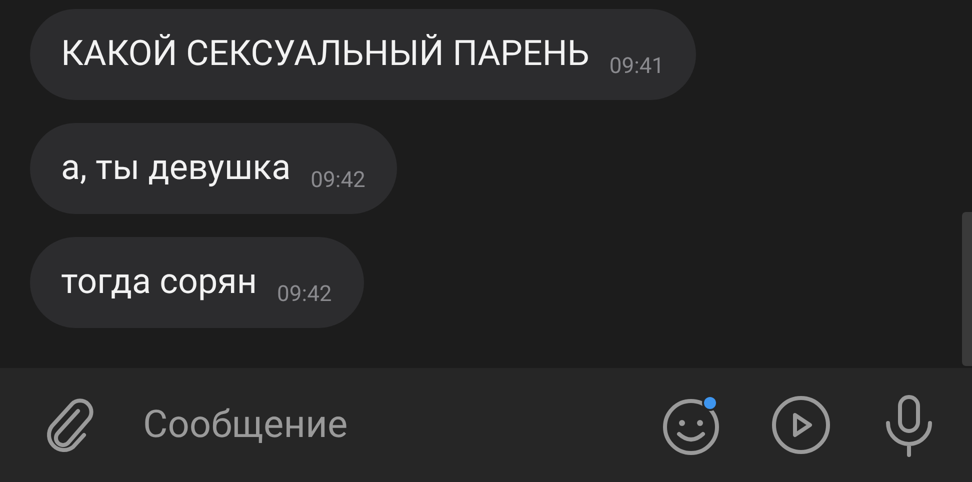  I want to click on play-icon, so click(801, 425).